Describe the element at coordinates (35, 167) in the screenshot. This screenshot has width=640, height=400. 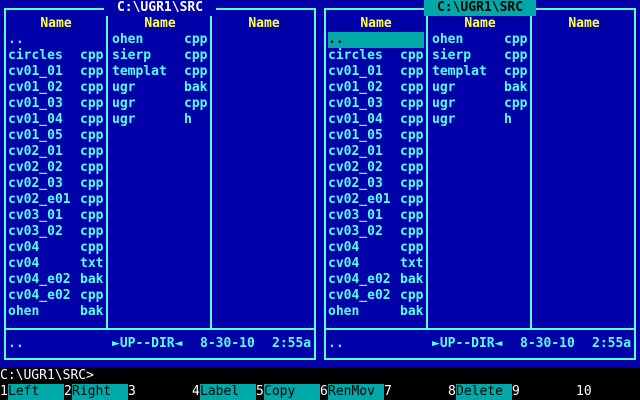
I see `file-name: cv02_02` at that location.